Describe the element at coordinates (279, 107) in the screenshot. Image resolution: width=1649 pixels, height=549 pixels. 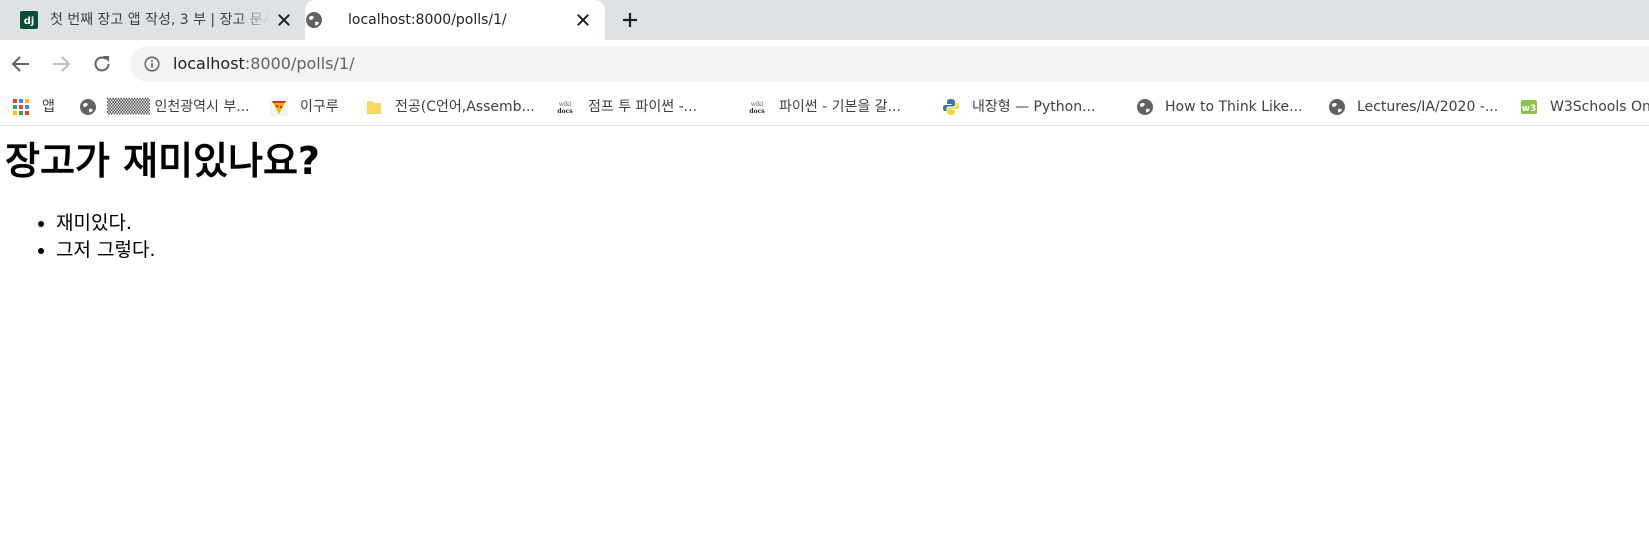
I see `pizza-icon` at that location.